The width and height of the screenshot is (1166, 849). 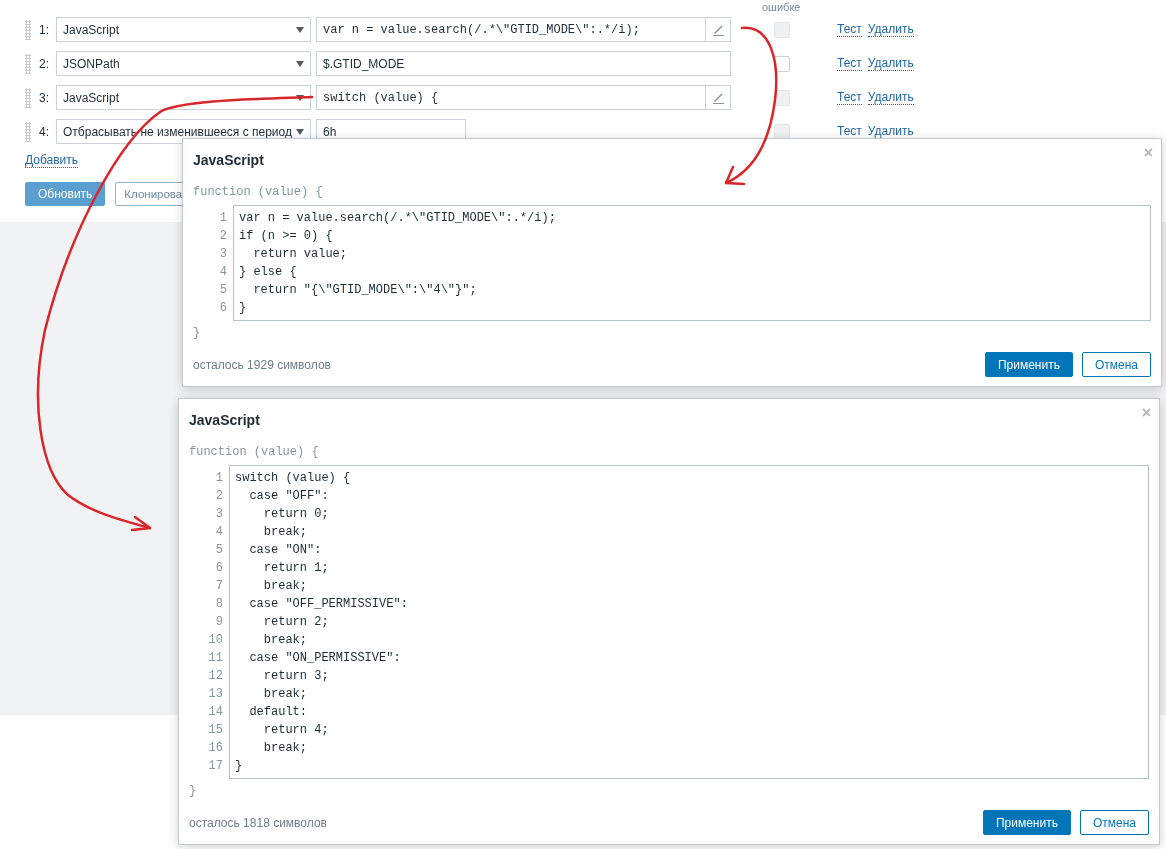 What do you see at coordinates (523, 97) in the screenshot?
I see `parameter-field: switch (value) {` at bounding box center [523, 97].